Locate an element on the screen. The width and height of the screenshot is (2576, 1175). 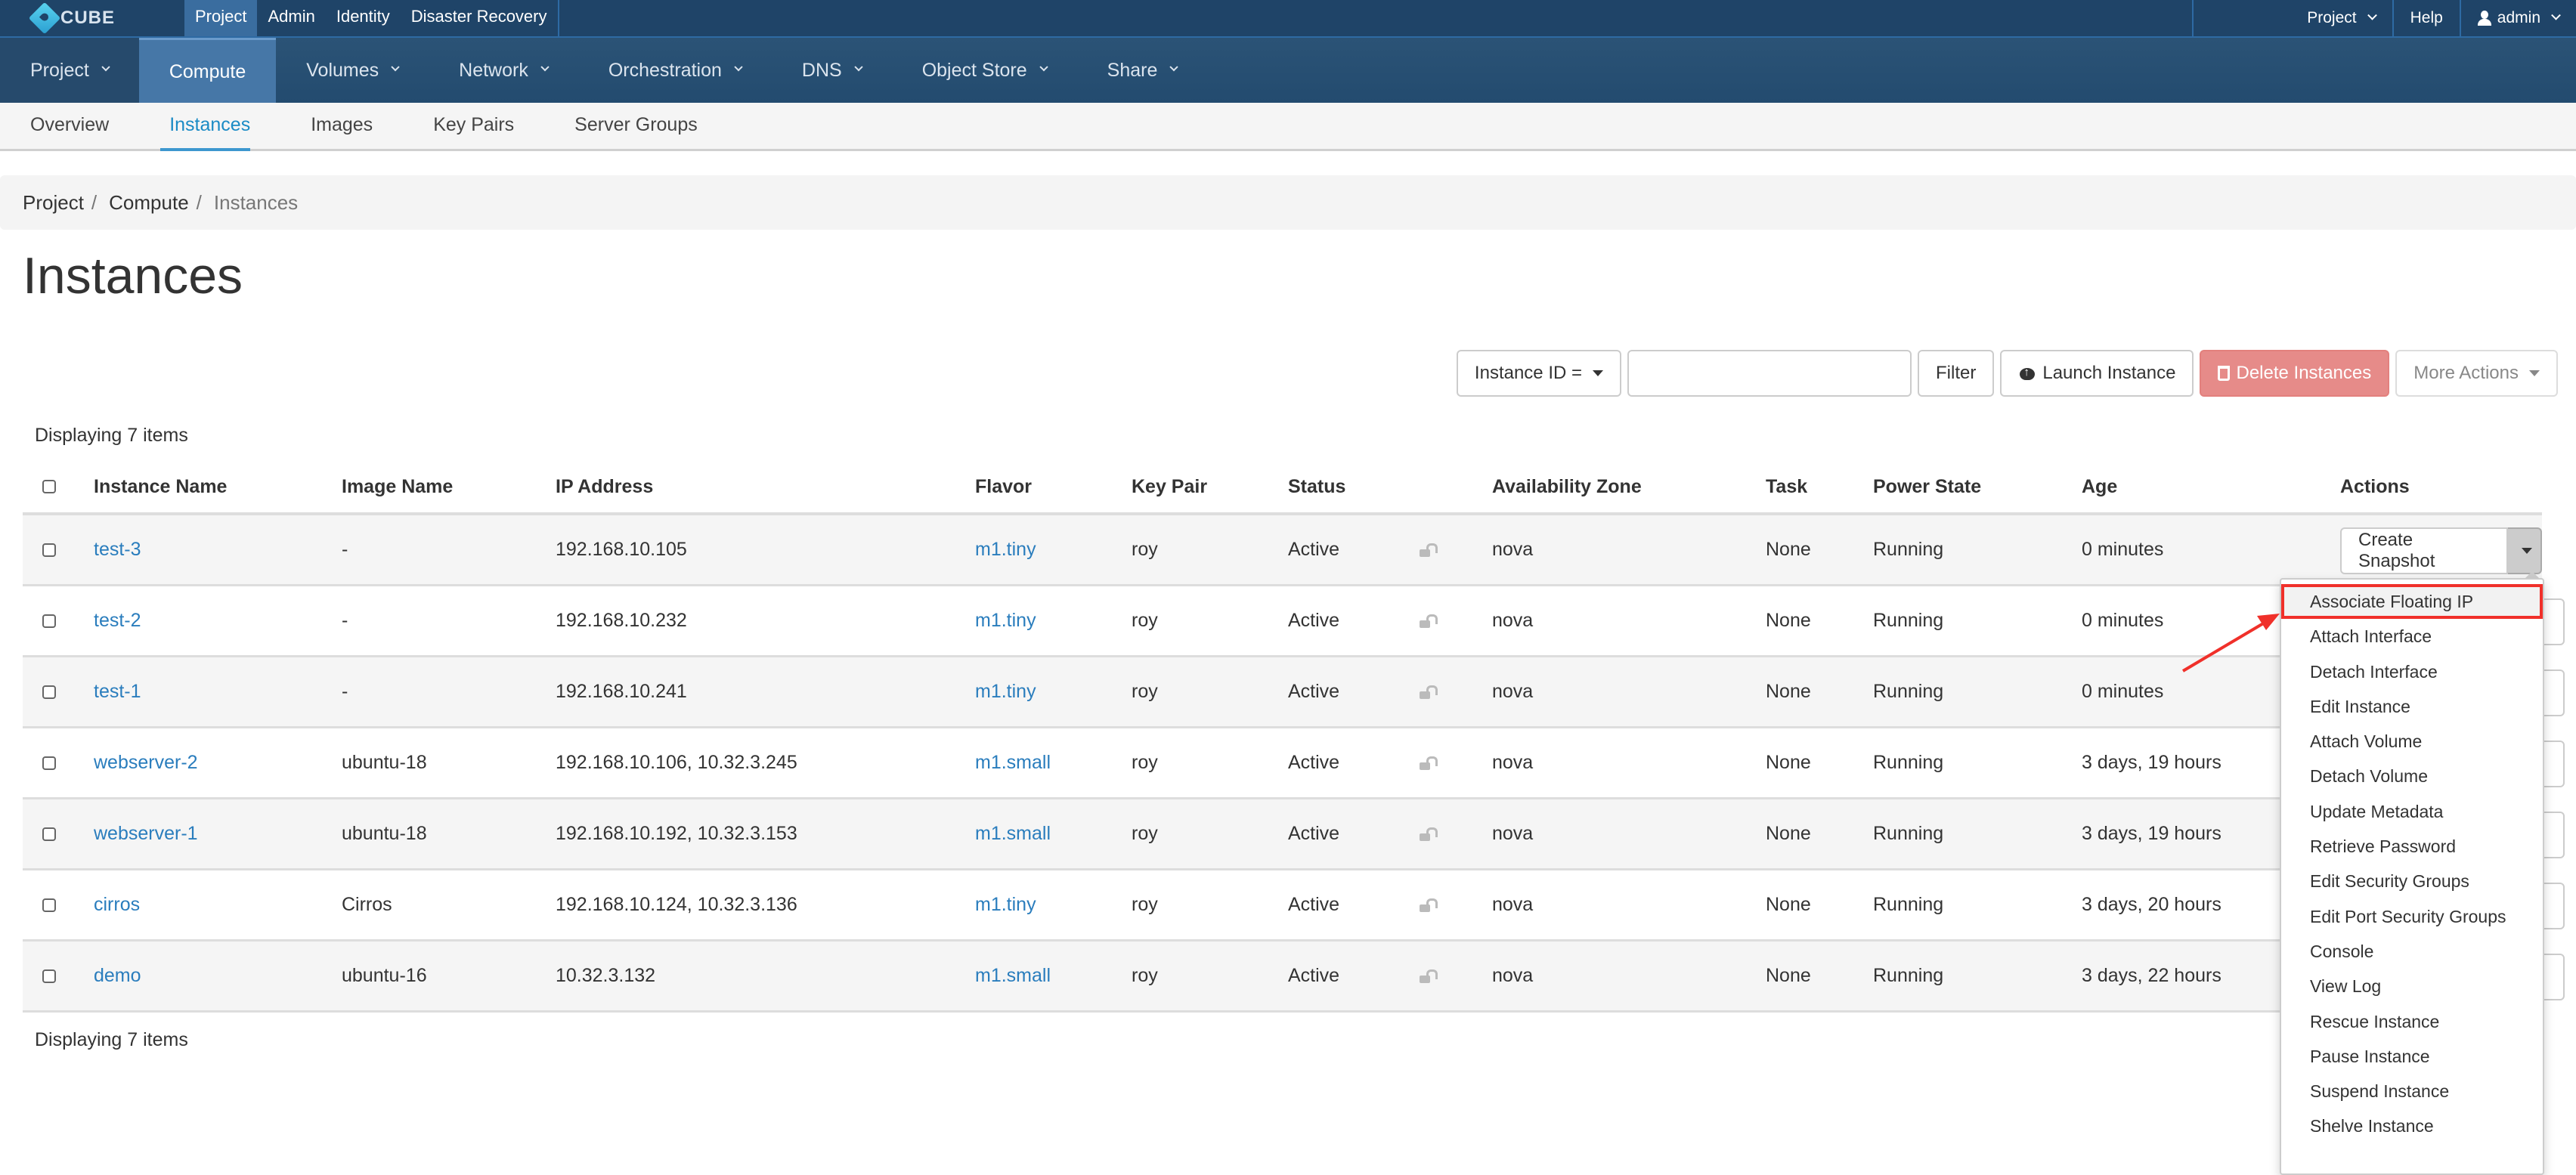
menu-item-edit-port-security-groups: Edit Port Security Groups is located at coordinates (2412, 917).